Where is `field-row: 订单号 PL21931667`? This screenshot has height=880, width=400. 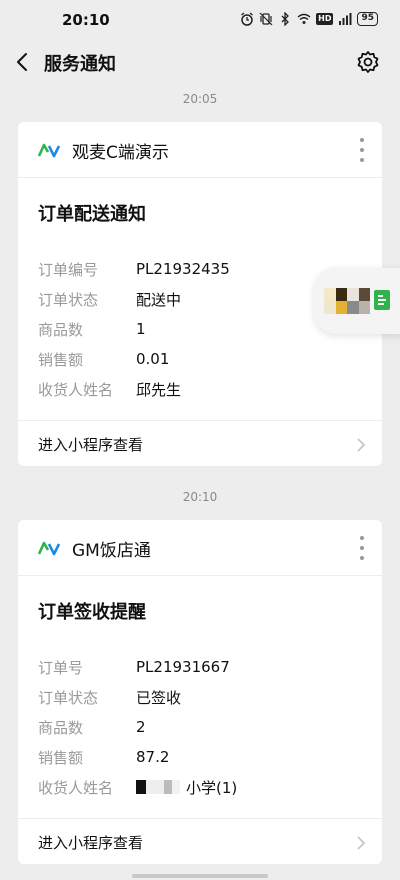 field-row: 订单号 PL21931667 is located at coordinates (200, 667).